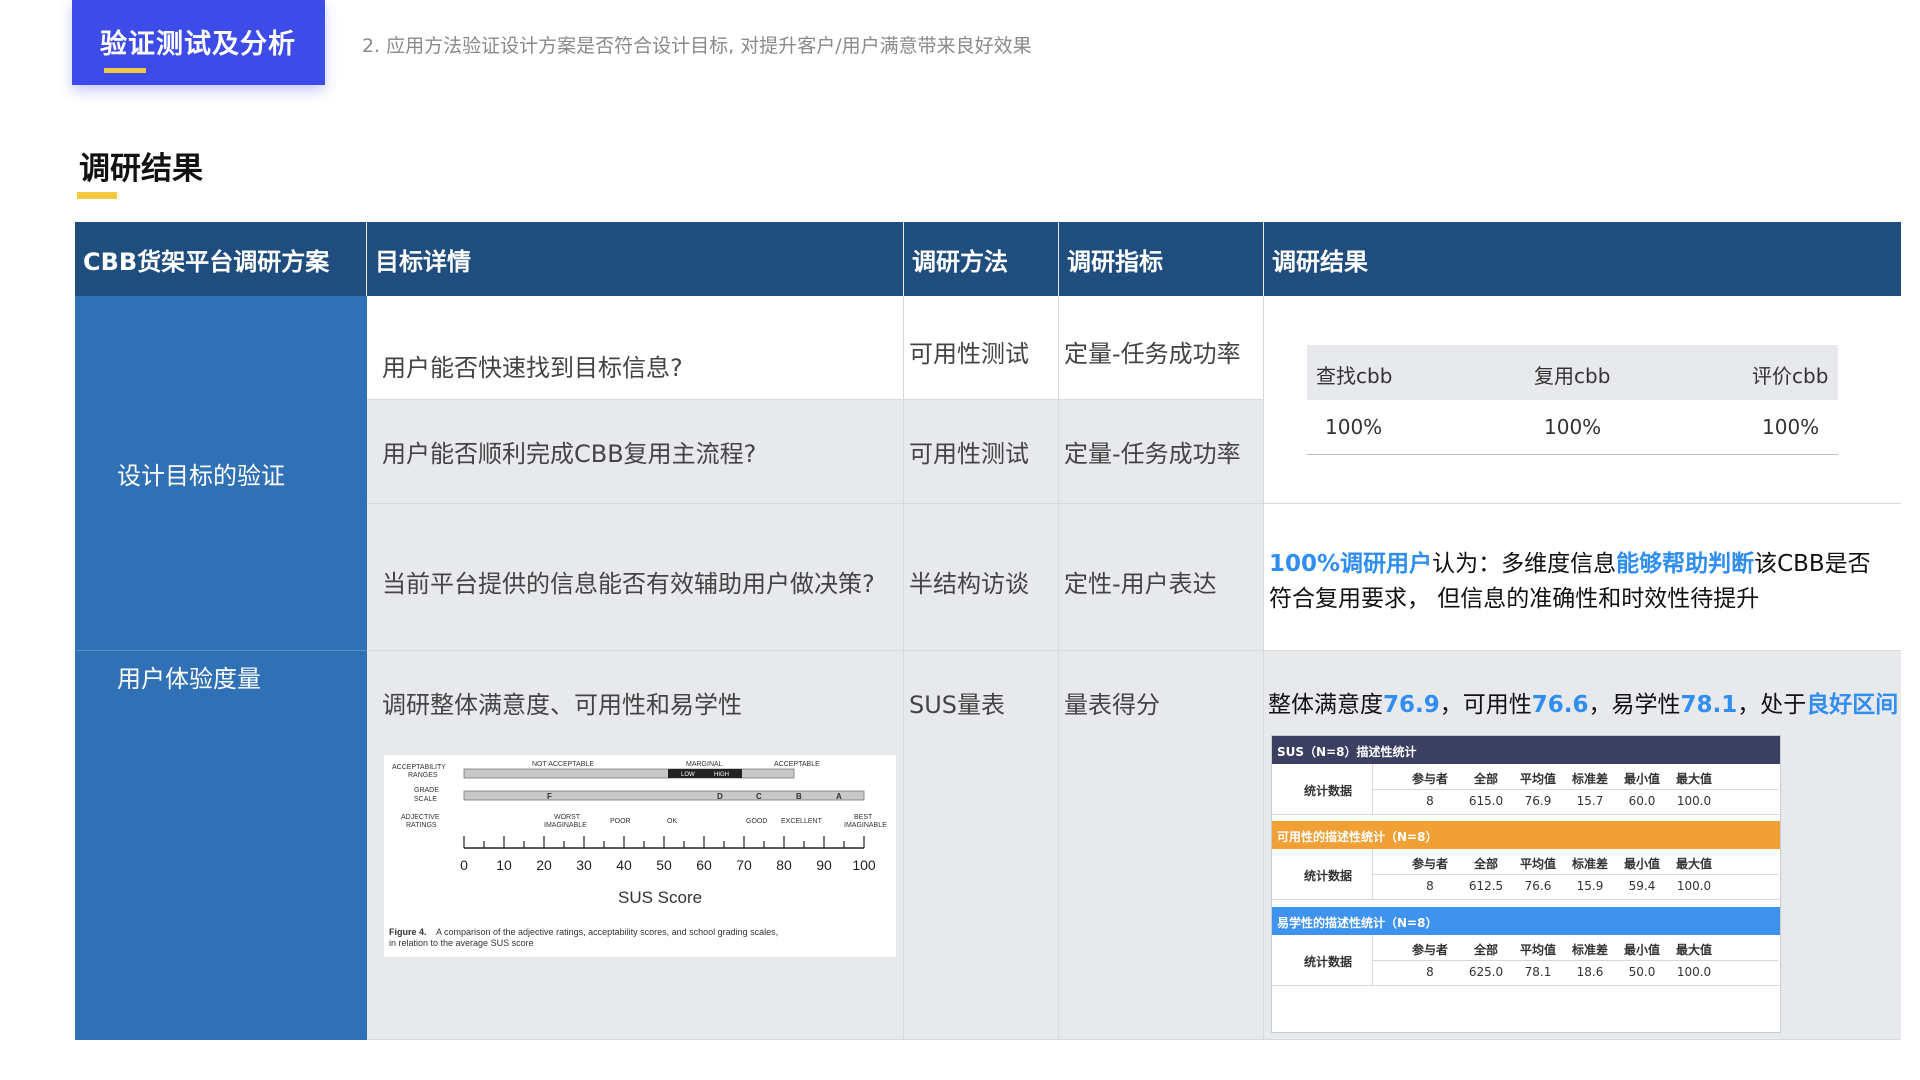  What do you see at coordinates (1538, 886) in the screenshot?
I see `stats-value: 76.6` at bounding box center [1538, 886].